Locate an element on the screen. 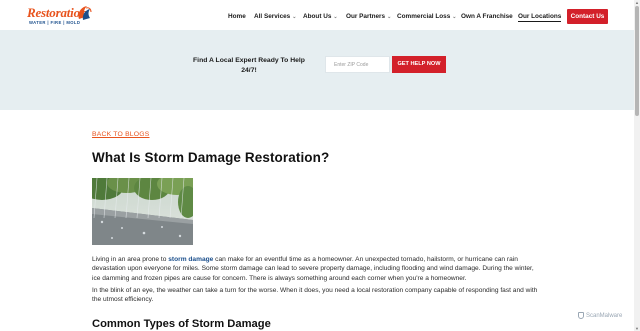 The height and width of the screenshot is (331, 640). nav-home: Home is located at coordinates (237, 16).